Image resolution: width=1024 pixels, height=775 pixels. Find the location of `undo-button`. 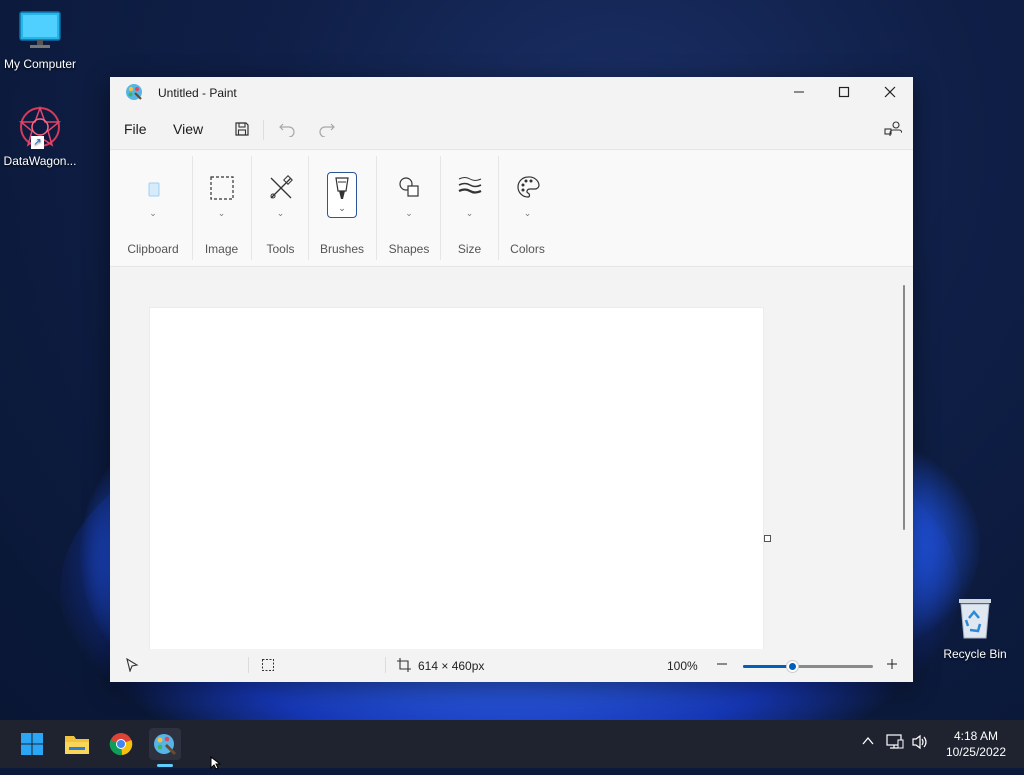

undo-button is located at coordinates (287, 129).